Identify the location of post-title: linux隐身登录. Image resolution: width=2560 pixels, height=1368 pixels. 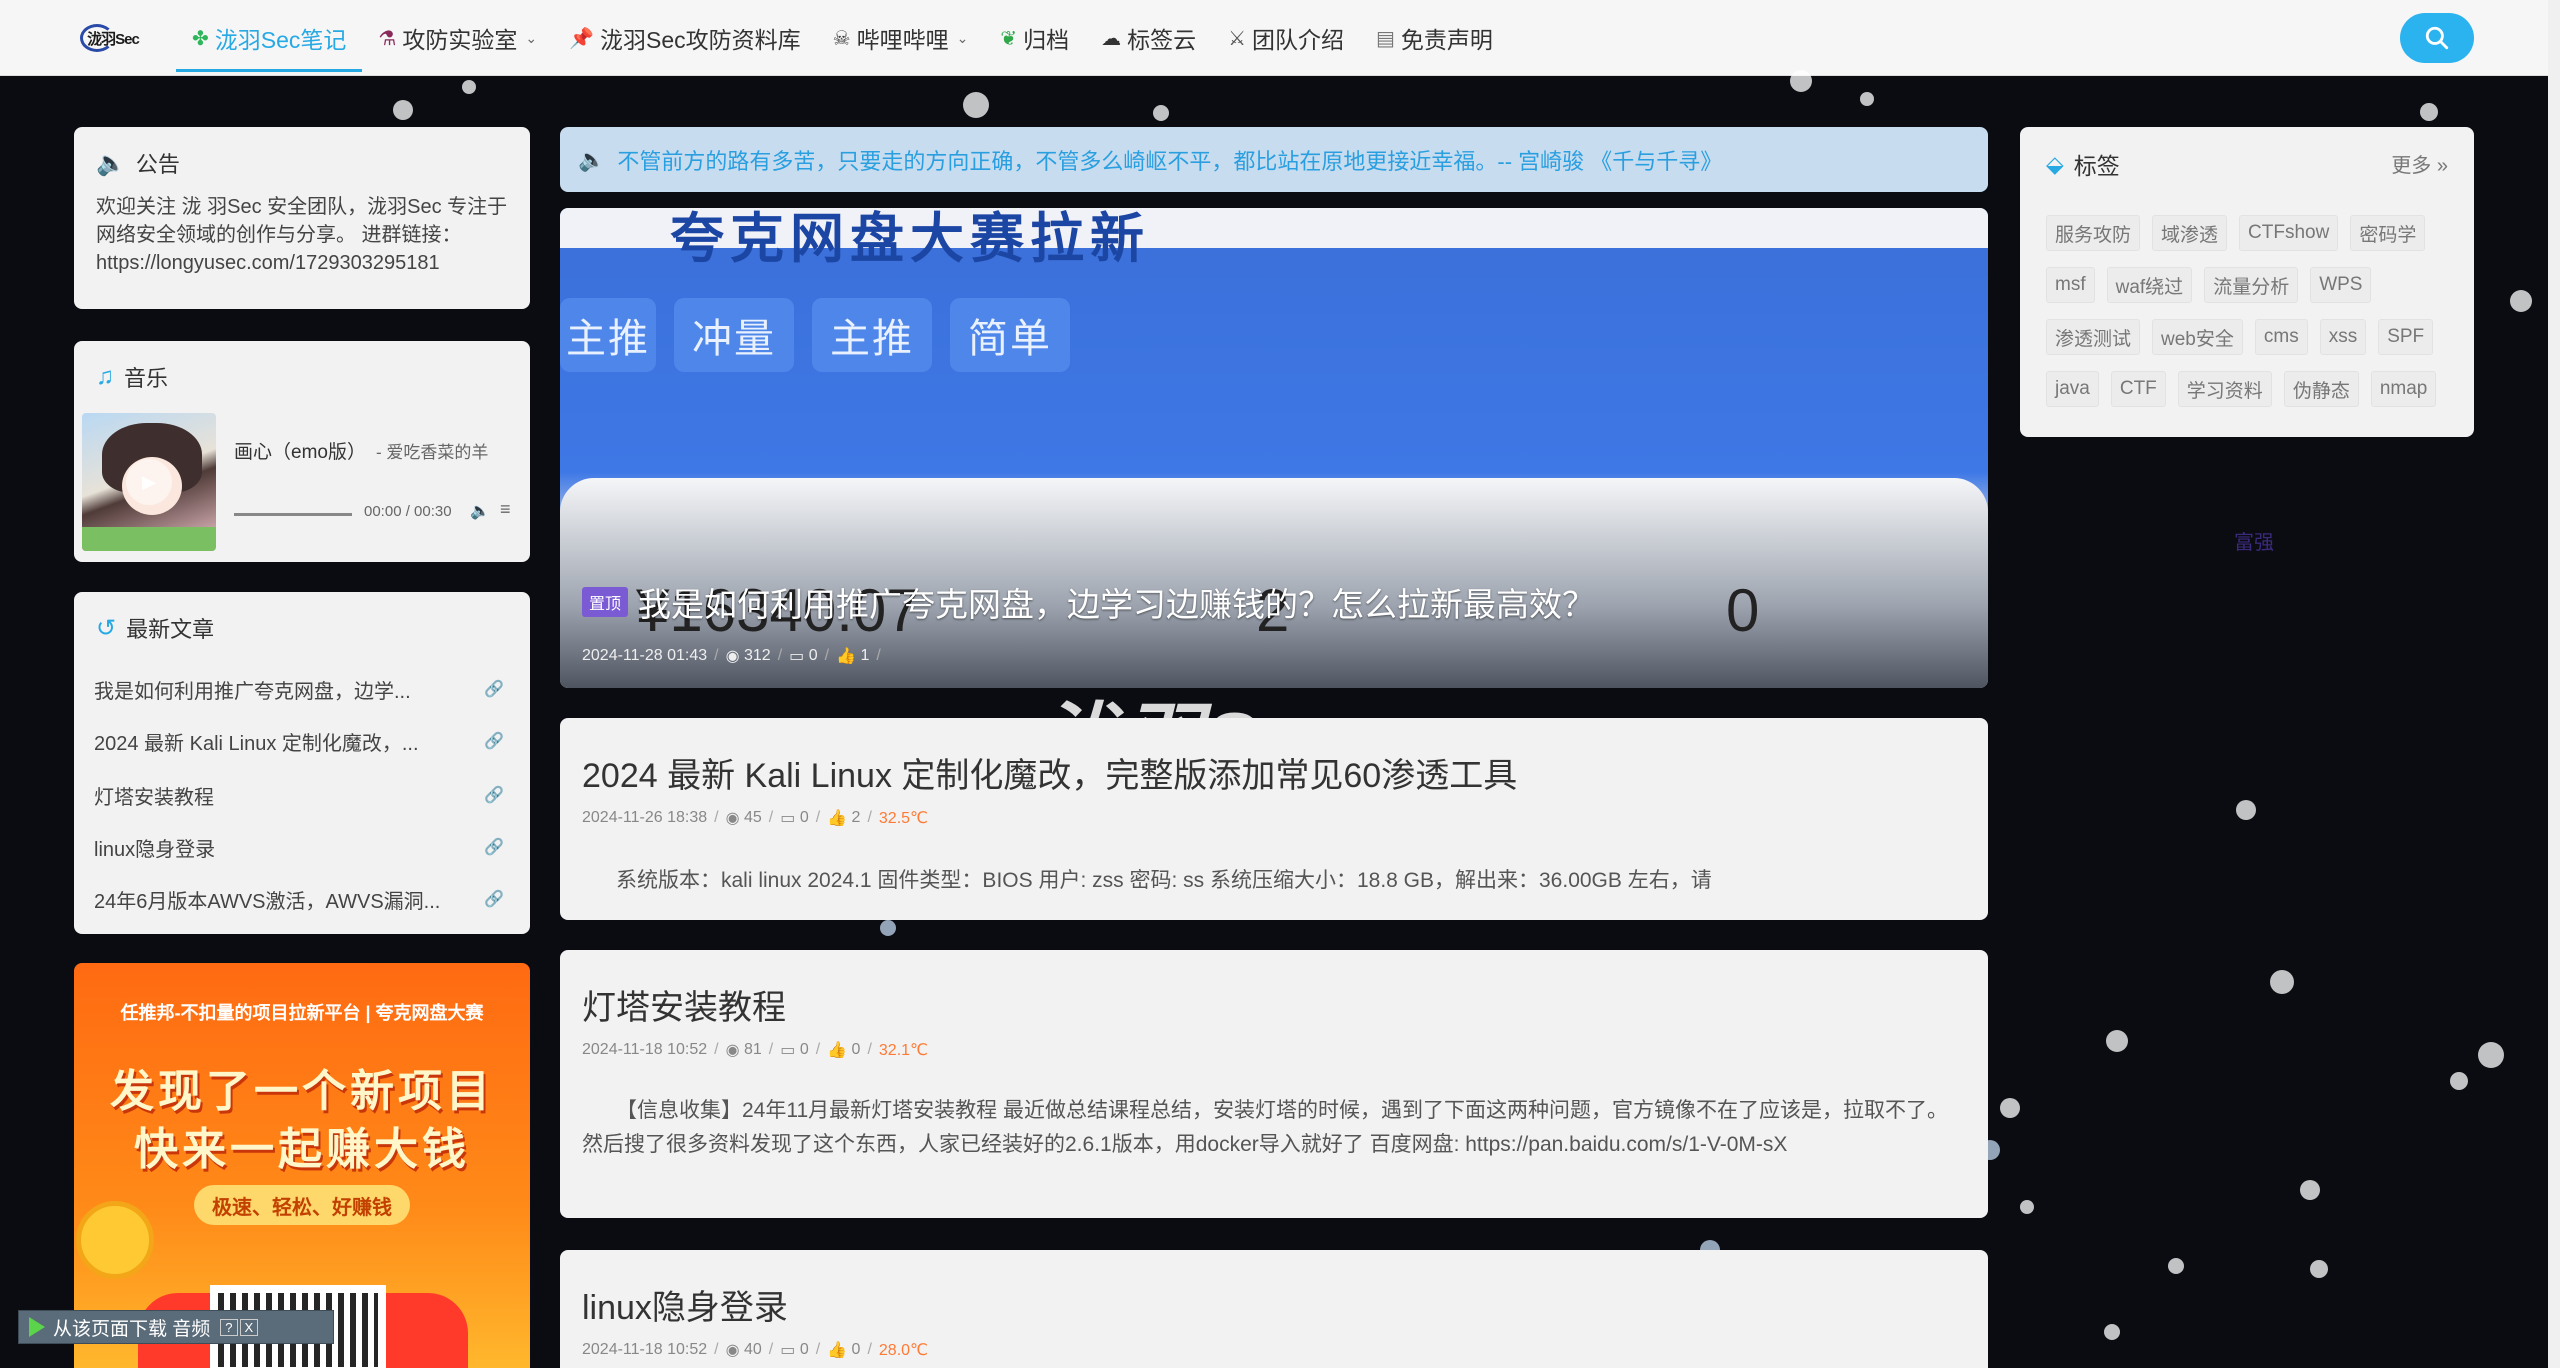
(685, 1304).